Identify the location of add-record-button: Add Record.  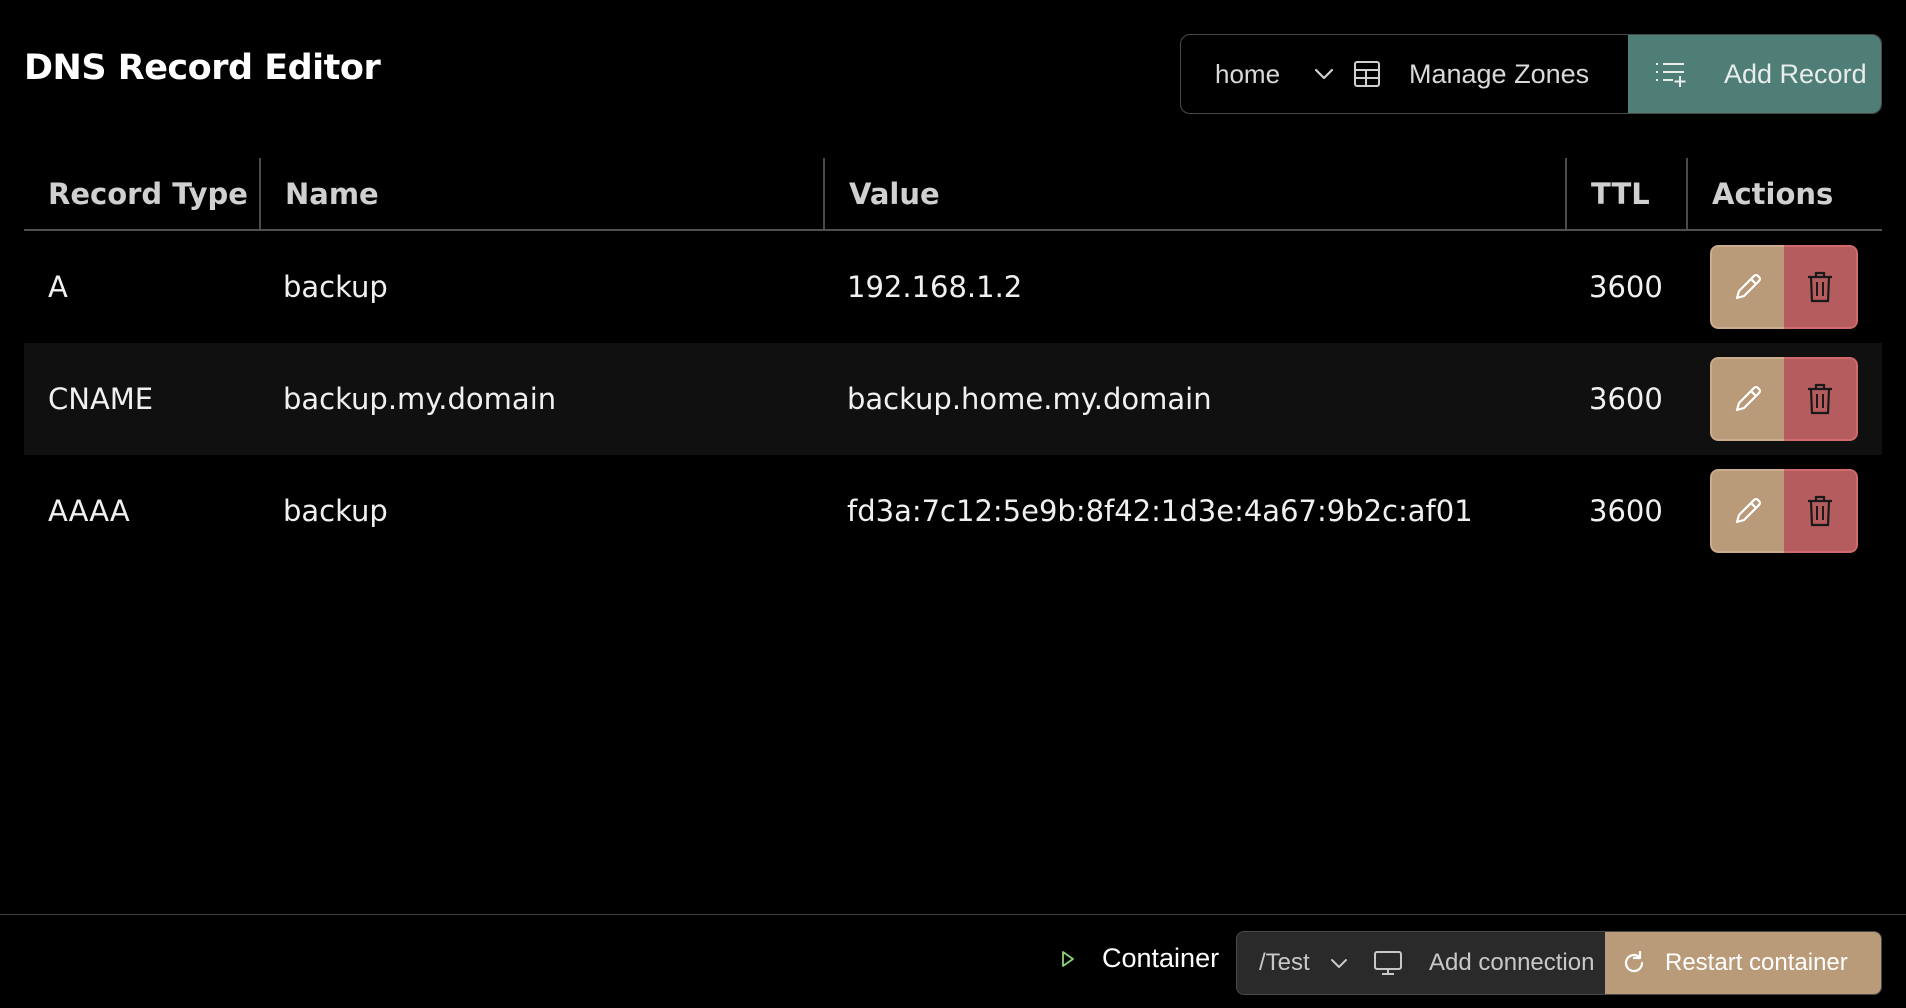
(1754, 74).